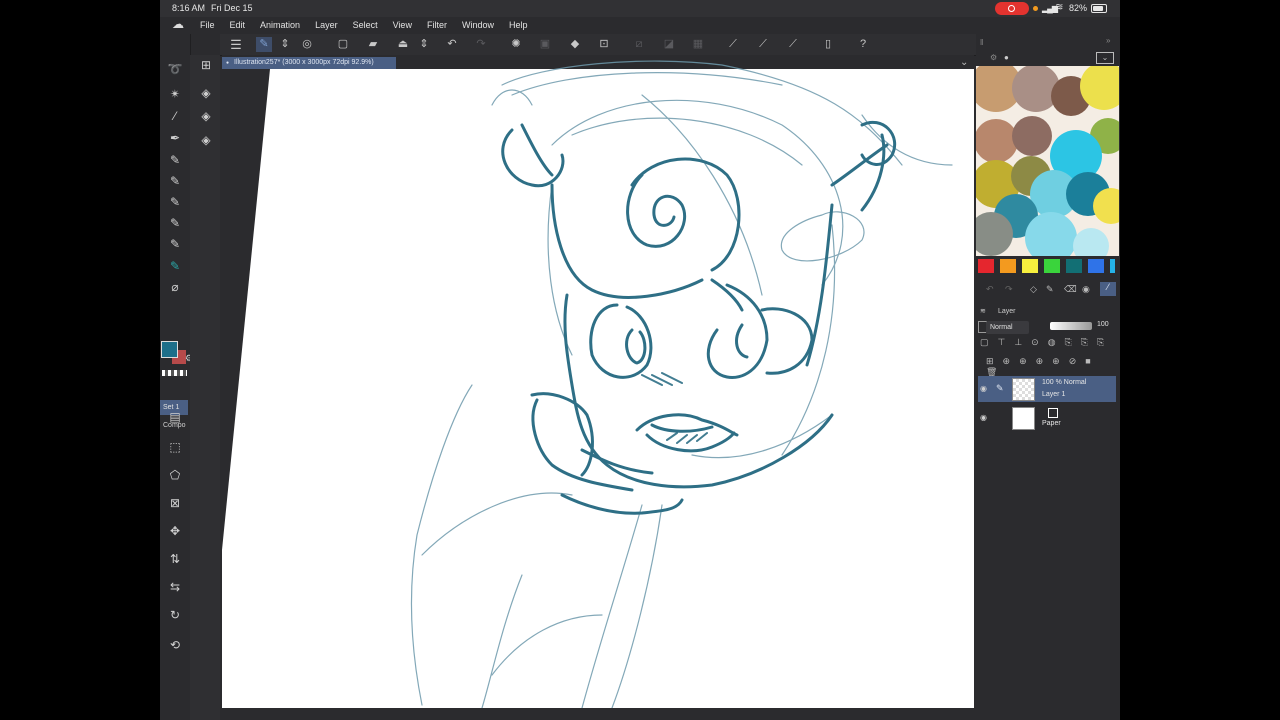 Image resolution: width=1280 pixels, height=720 pixels. What do you see at coordinates (1018, 312) in the screenshot?
I see `layer-panel-header: ≋ Layer` at bounding box center [1018, 312].